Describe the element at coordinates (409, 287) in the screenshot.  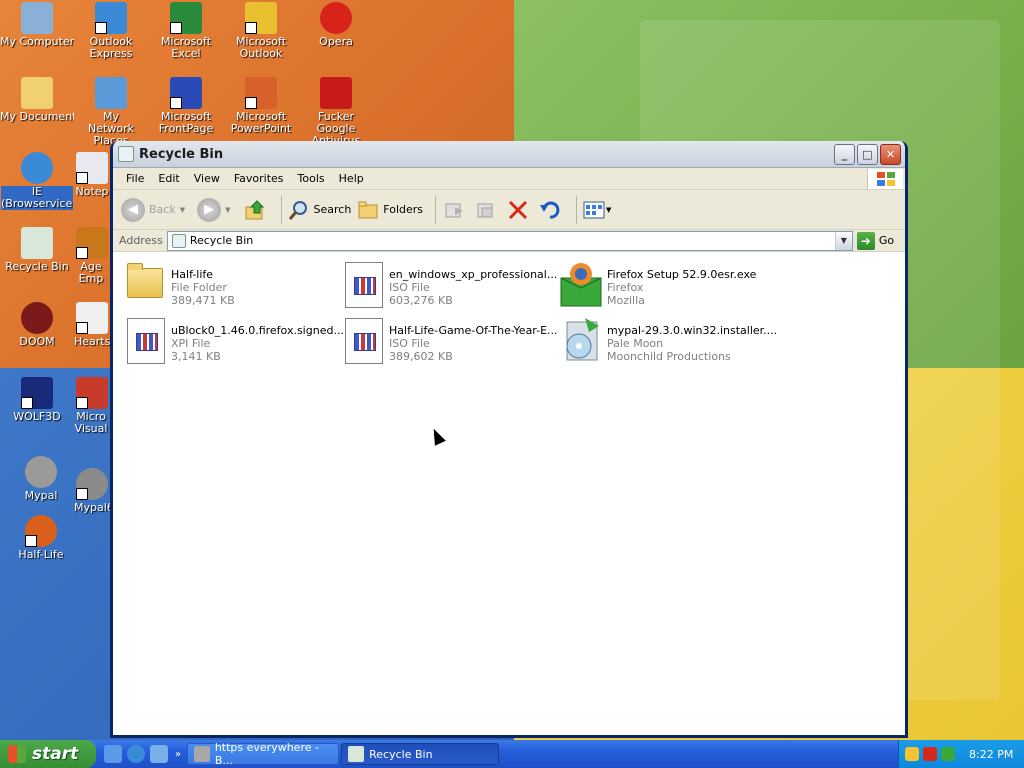
I see `item-type: ISO File` at that location.